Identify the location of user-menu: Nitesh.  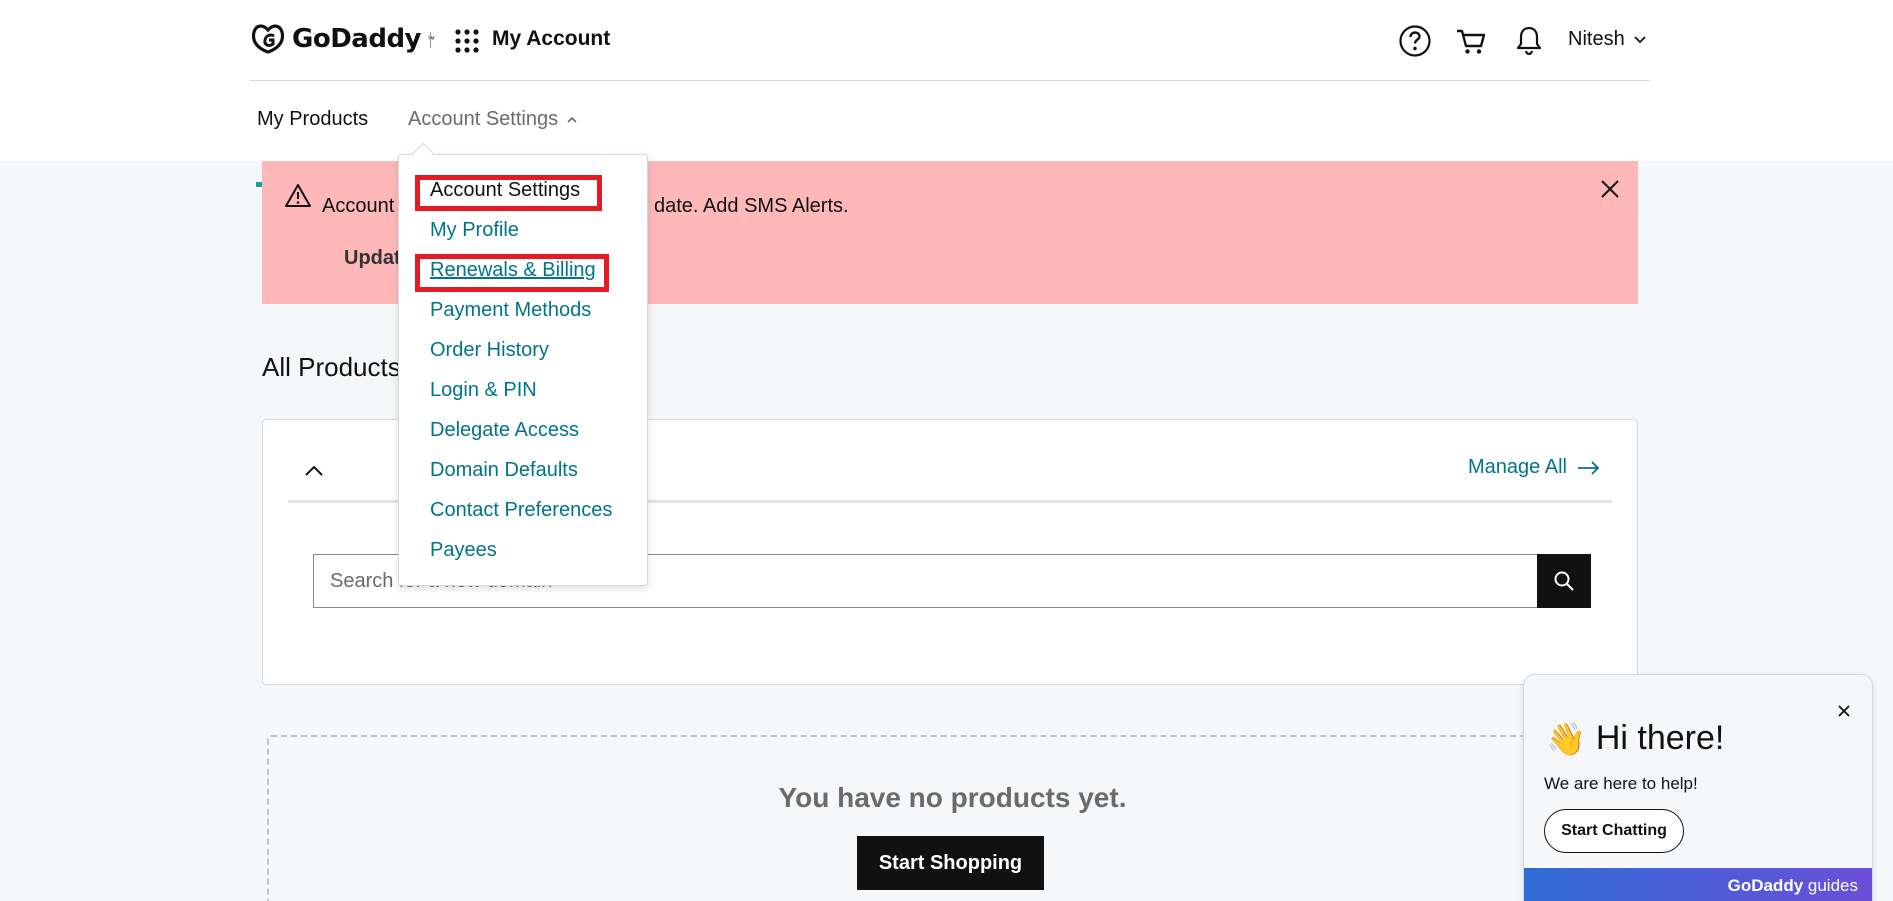
(1607, 39).